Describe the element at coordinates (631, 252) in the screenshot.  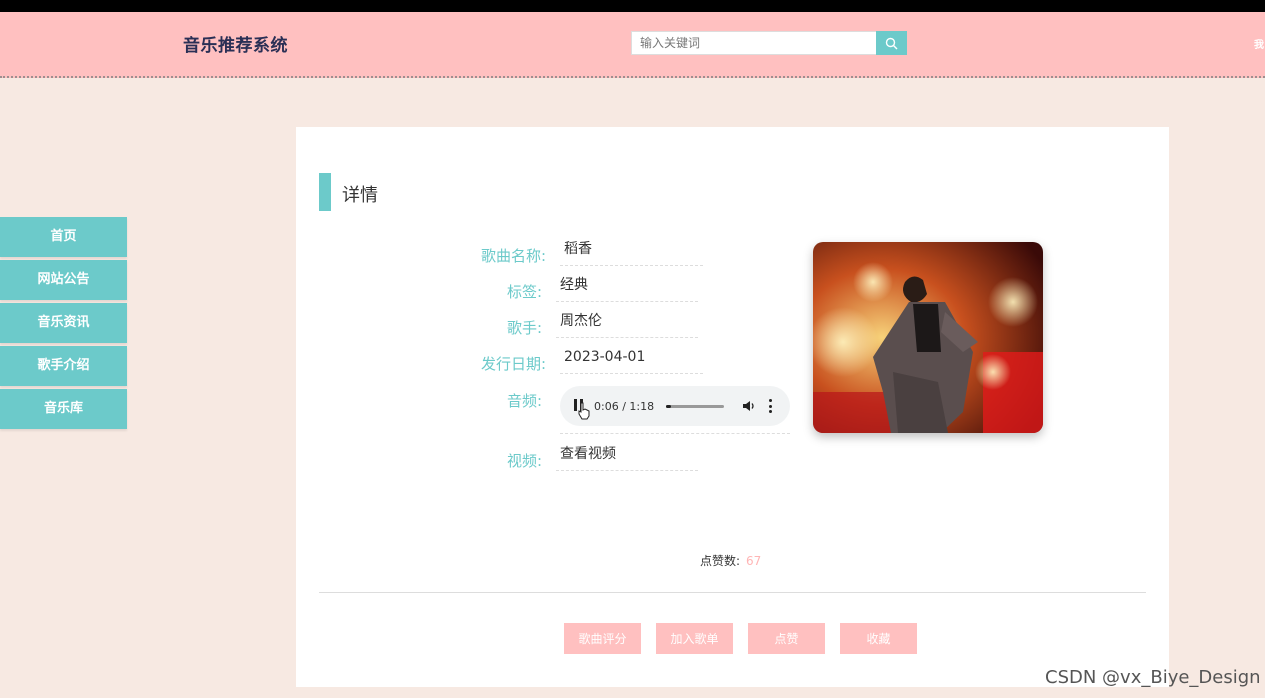
I see `song-name-value: 稻香` at that location.